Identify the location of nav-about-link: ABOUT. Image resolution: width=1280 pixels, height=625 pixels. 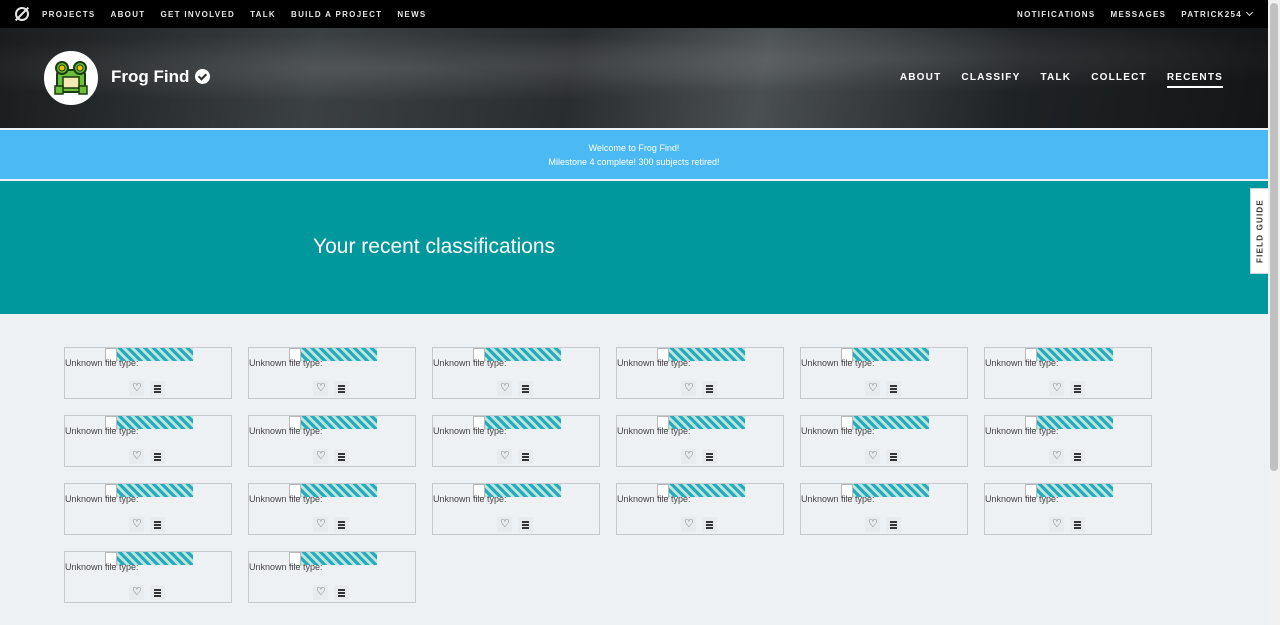
(128, 14).